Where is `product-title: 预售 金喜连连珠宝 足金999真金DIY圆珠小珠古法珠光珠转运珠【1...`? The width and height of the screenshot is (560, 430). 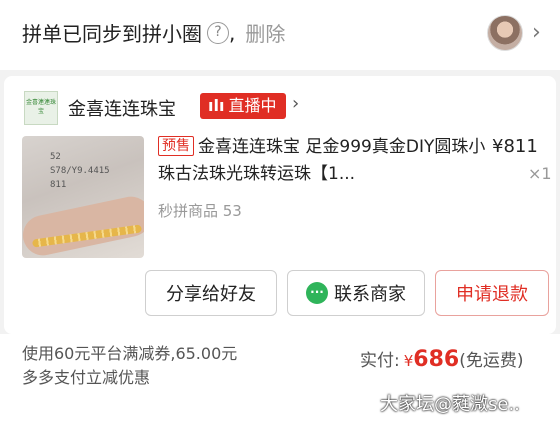 product-title: 预售 金喜连连珠宝 足金999真金DIY圆珠小珠古法珠光珠转运珠【1... is located at coordinates (323, 161).